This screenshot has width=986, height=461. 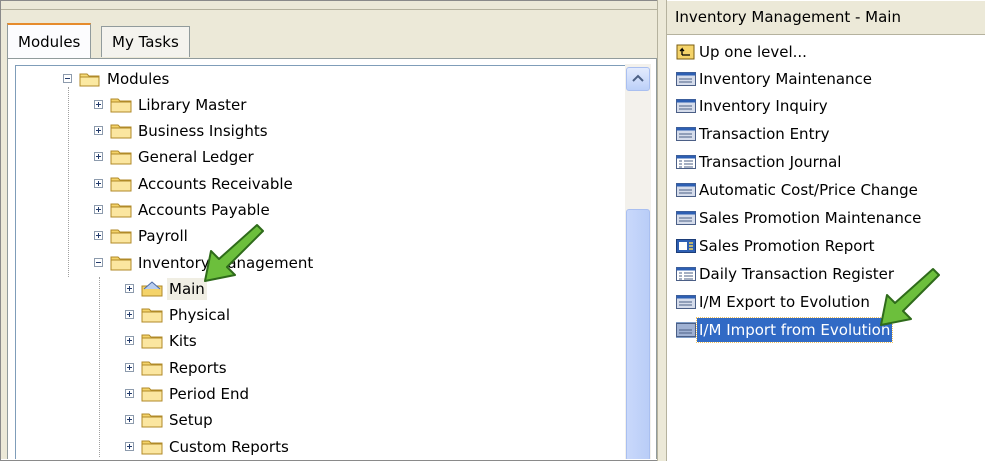 I want to click on task-item-label: Daily Transaction Register, so click(x=797, y=274).